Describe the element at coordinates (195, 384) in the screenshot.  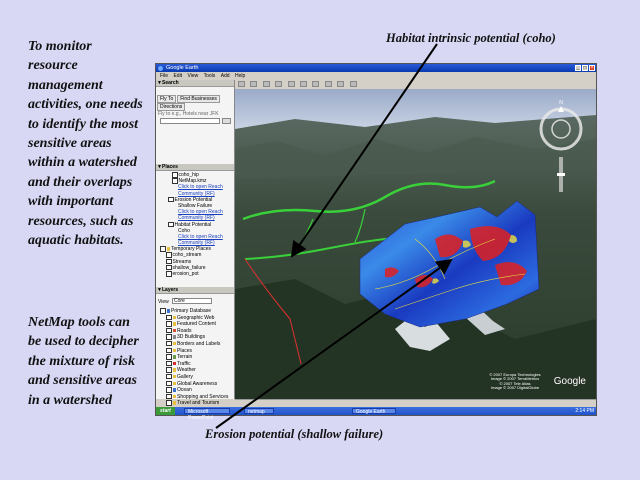
I see `layer-item: Global Awareness` at that location.